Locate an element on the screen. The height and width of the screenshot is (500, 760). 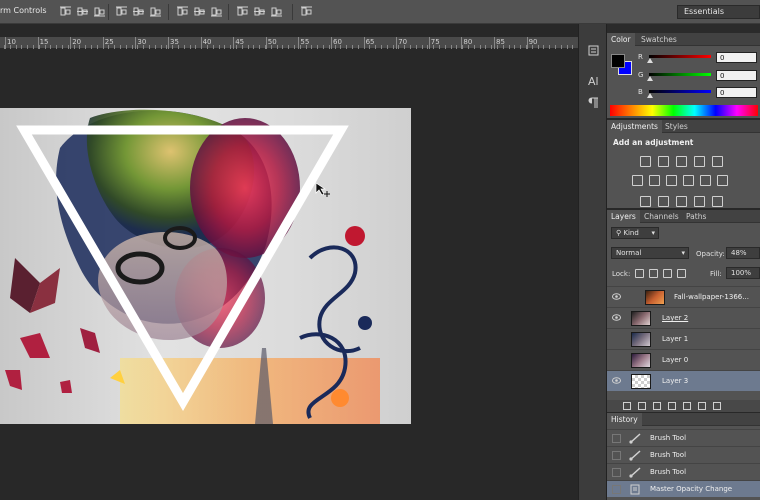
red-slider is located at coordinates (680, 56).